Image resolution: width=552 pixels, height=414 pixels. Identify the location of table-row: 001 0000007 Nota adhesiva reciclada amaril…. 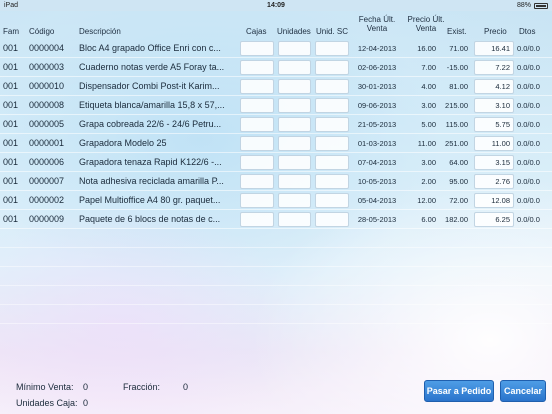
(276, 181).